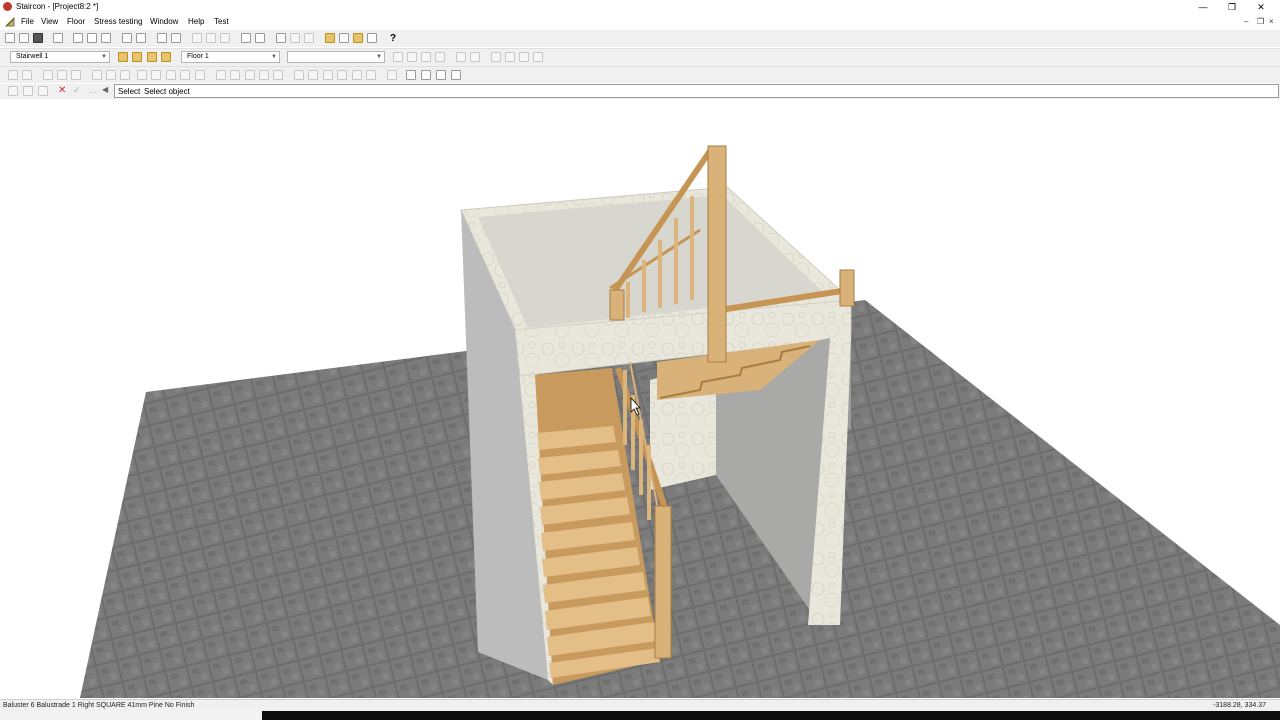 The image size is (1280, 720). I want to click on print-preview-icon, so click(176, 38).